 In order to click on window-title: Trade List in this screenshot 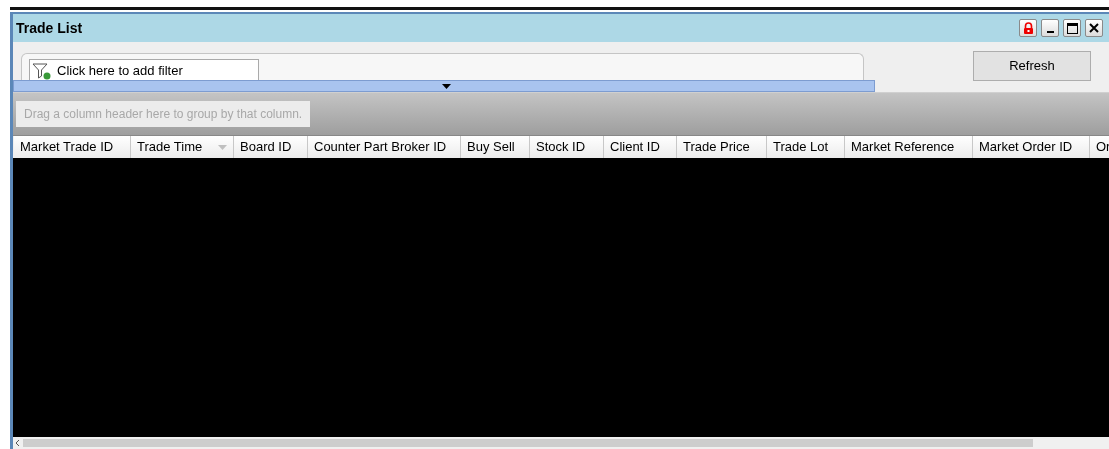, I will do `click(49, 28)`.